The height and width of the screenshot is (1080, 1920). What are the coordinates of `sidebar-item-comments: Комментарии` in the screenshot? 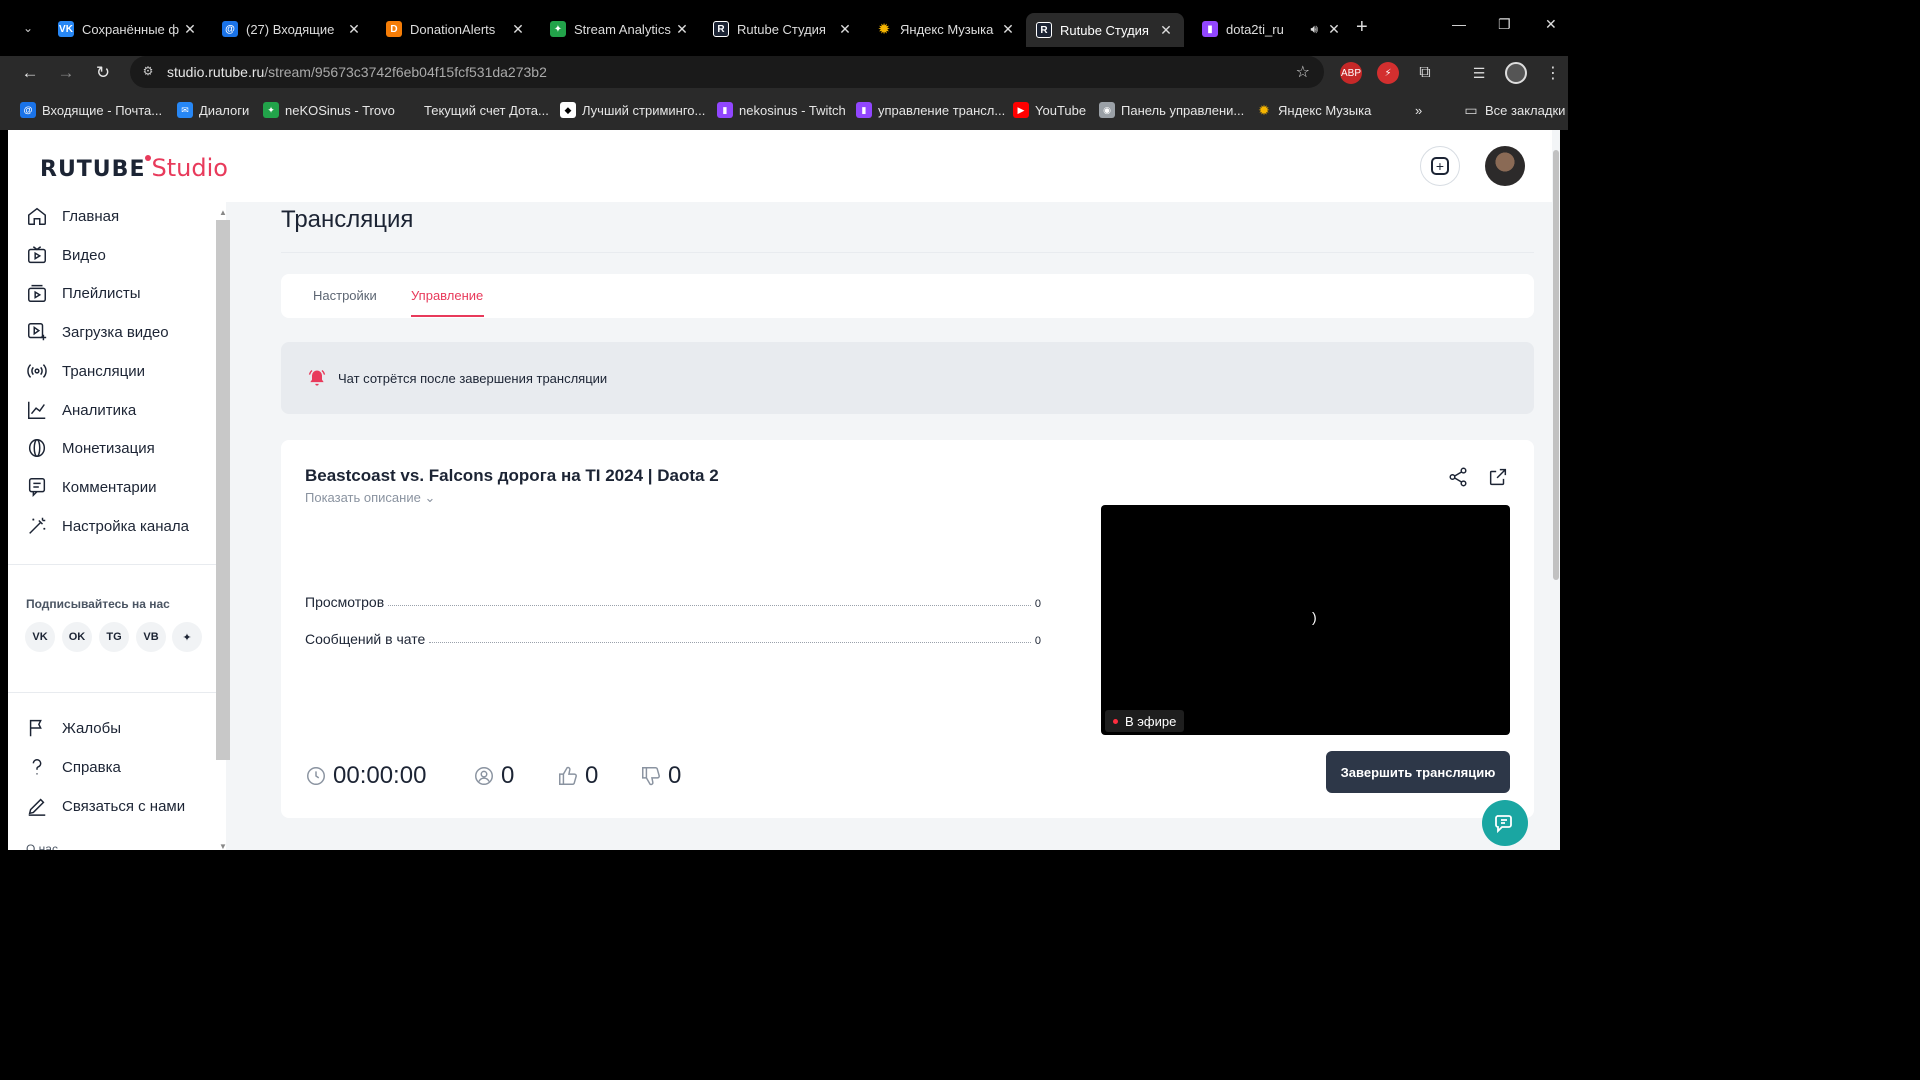 It's located at (121, 487).